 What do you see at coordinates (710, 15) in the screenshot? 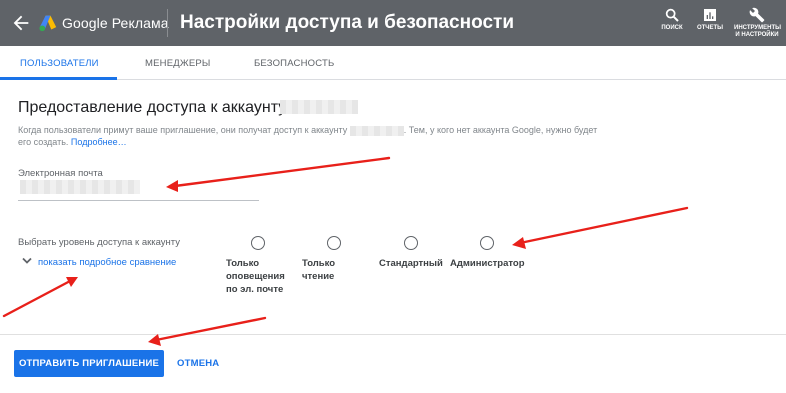
I see `reports-icon` at bounding box center [710, 15].